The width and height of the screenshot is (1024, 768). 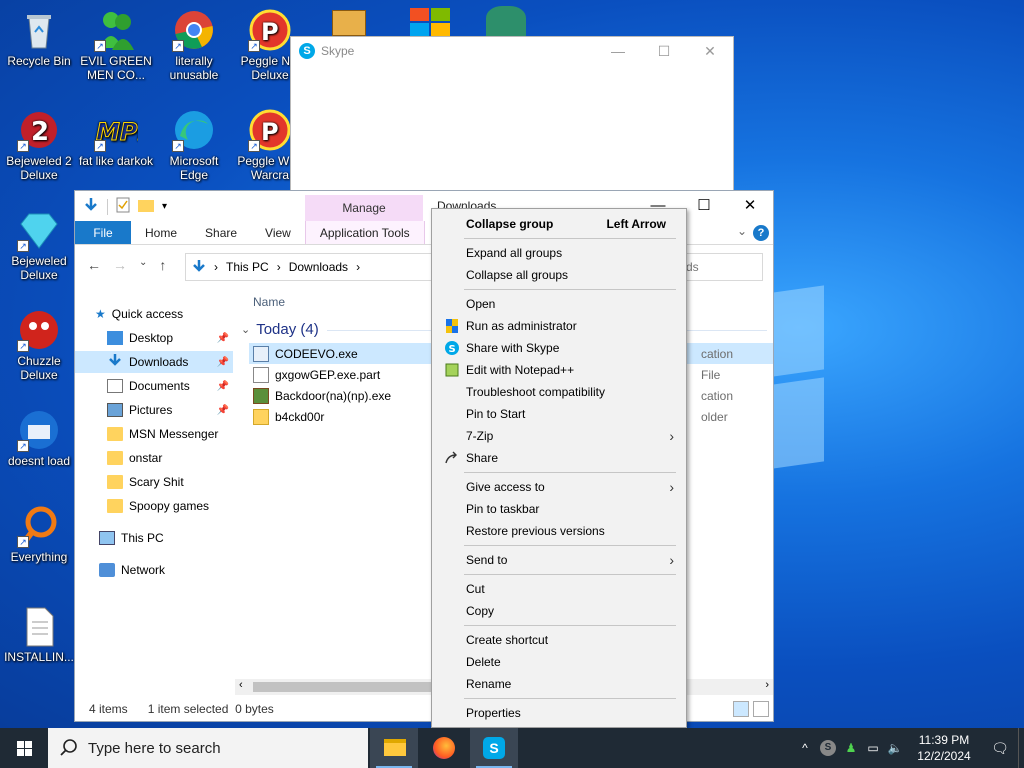 I want to click on clock: 11:39 PM 12/2/2024, so click(x=944, y=748).